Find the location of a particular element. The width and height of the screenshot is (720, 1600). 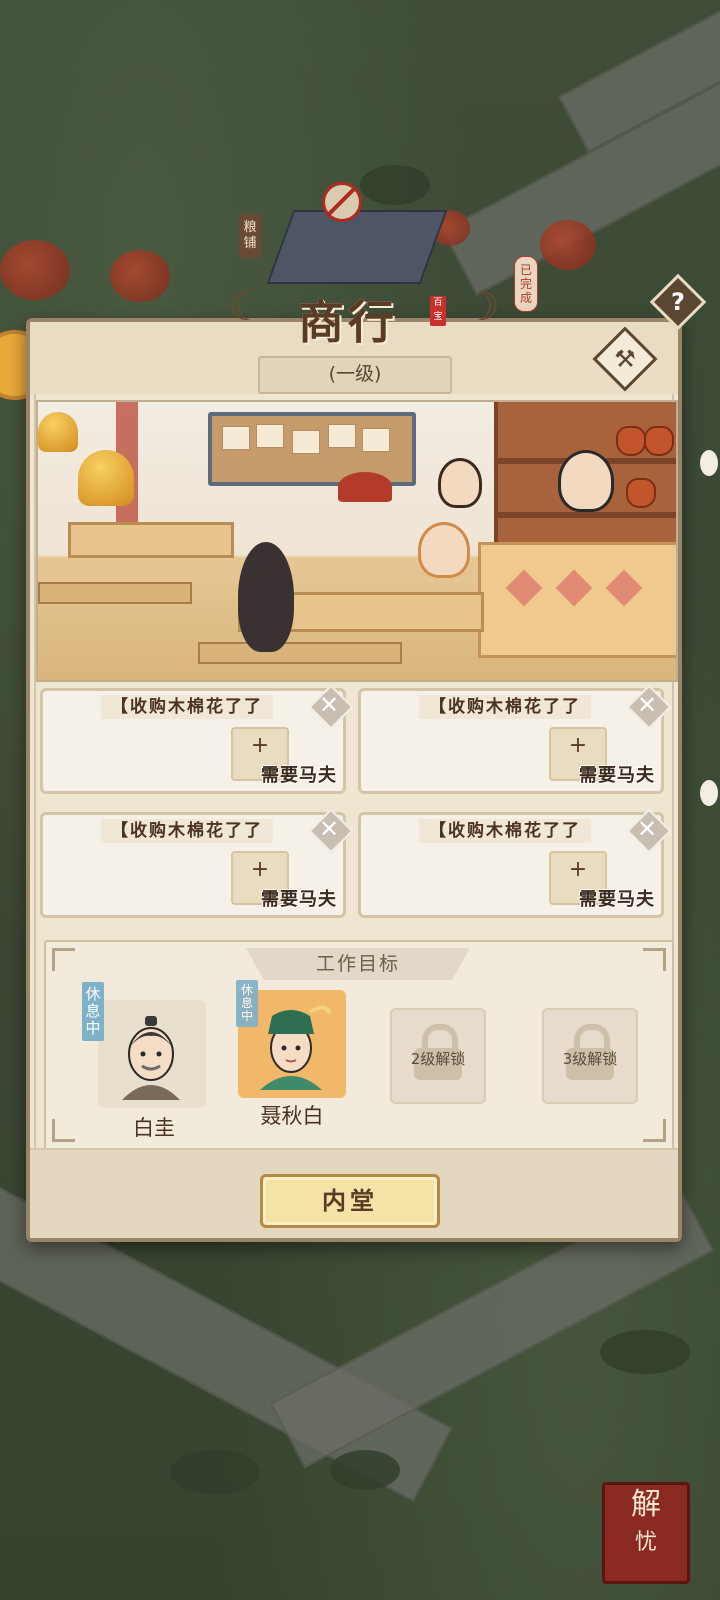

table is located at coordinates (151, 540).